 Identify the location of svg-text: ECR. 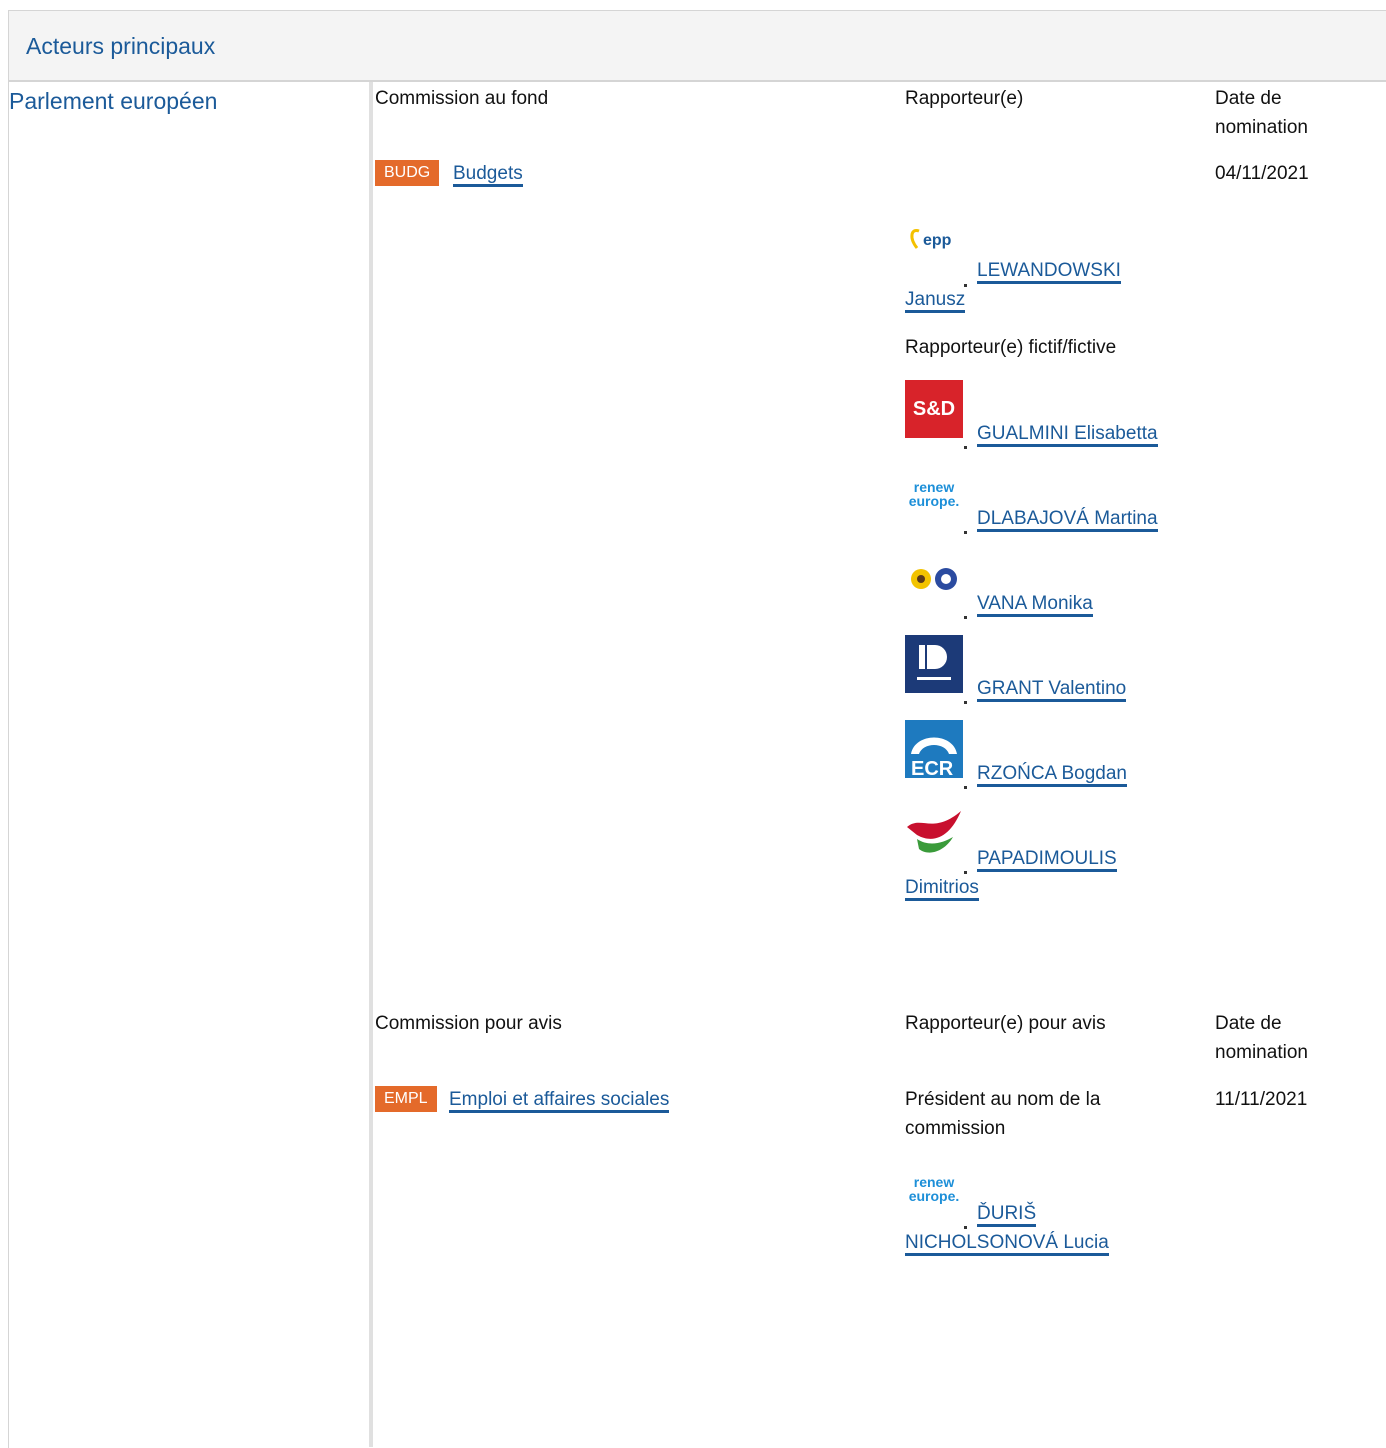
(932, 768).